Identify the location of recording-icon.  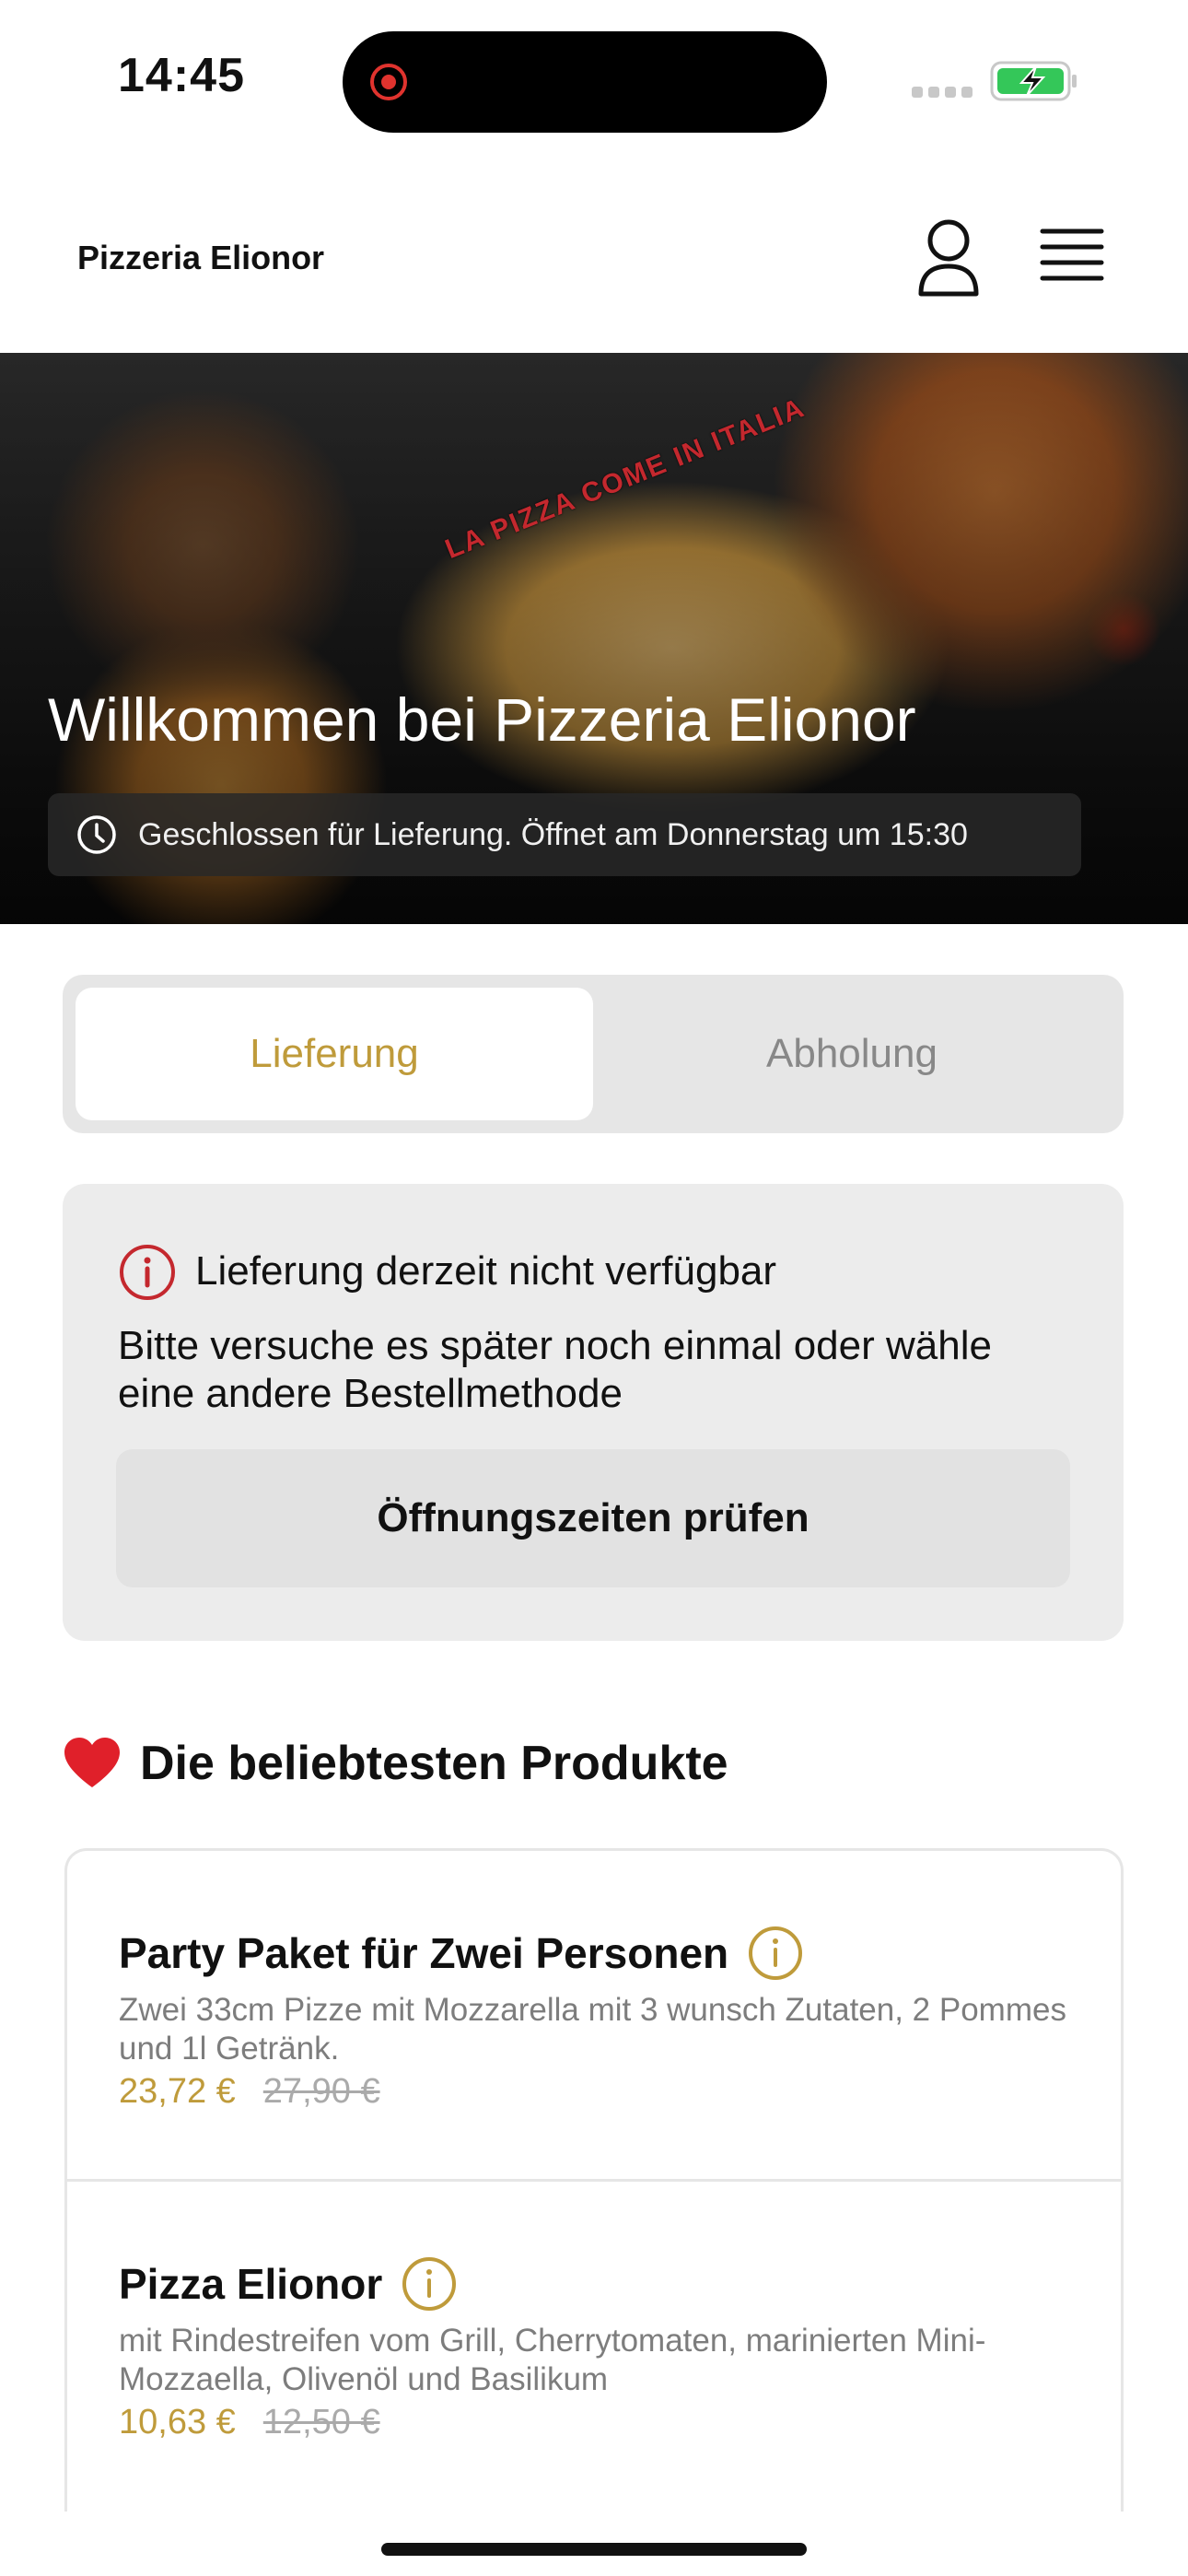
(388, 82).